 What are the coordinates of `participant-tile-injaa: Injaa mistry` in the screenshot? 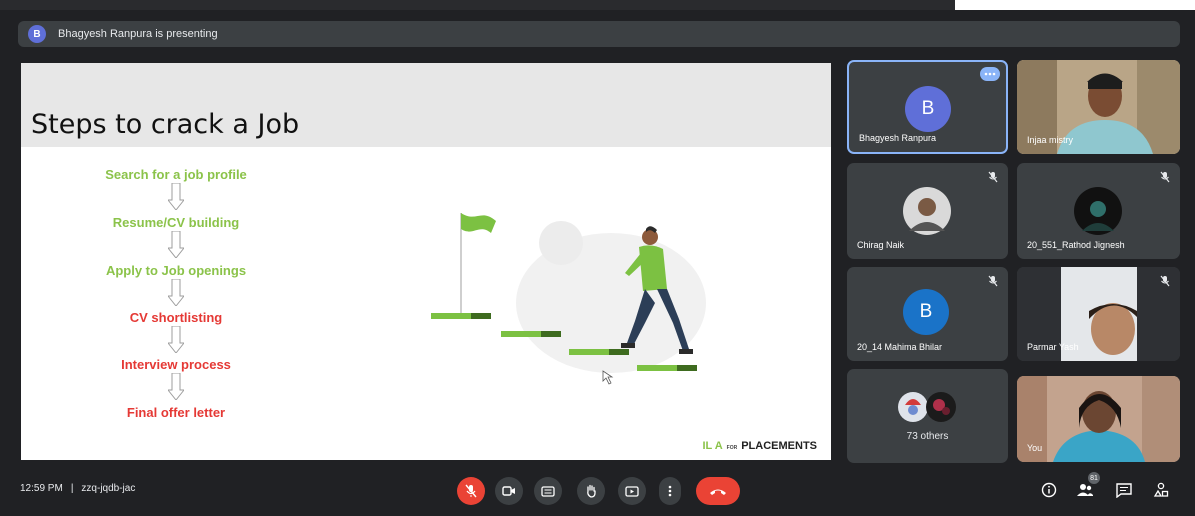 It's located at (1098, 107).